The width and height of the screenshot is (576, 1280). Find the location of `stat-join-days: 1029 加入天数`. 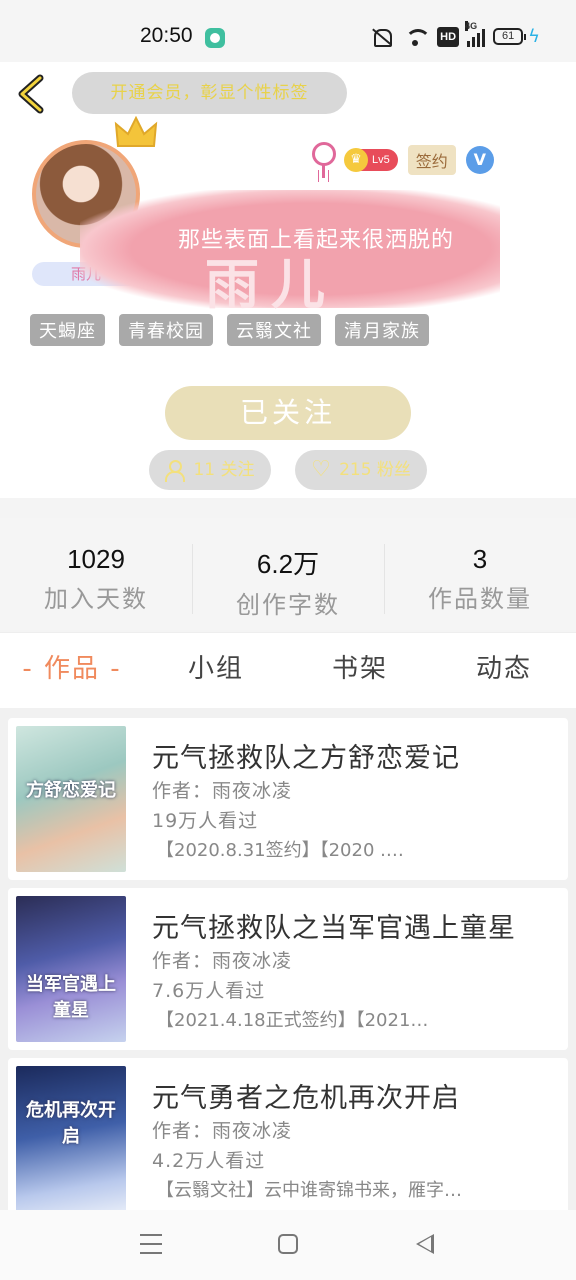

stat-join-days: 1029 加入天数 is located at coordinates (96, 574).